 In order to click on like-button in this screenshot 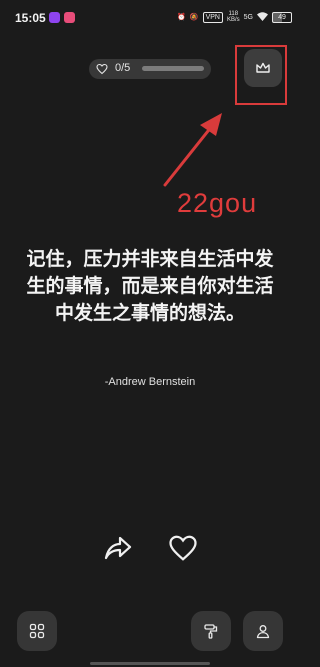, I will do `click(183, 548)`.